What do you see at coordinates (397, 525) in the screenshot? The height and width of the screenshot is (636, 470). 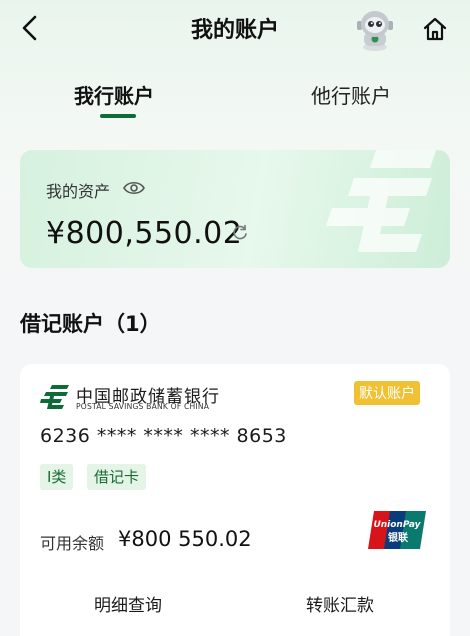 I see `svg-text: UnionPay` at bounding box center [397, 525].